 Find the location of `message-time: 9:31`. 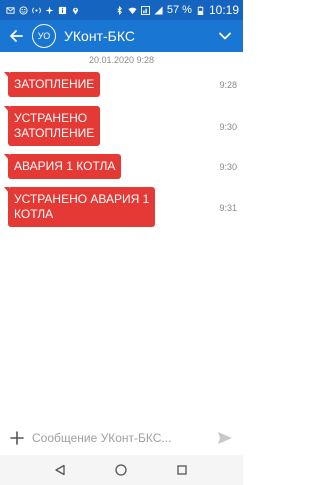

message-time: 9:31 is located at coordinates (228, 208).